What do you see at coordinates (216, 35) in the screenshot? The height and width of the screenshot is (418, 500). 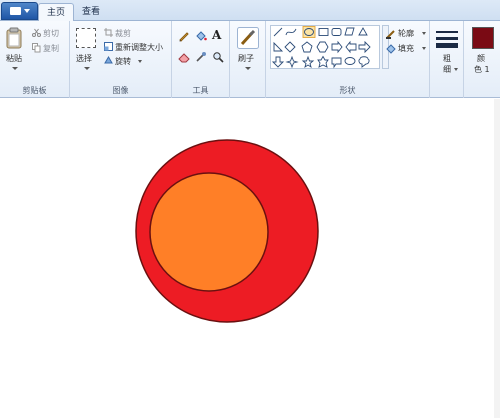 I see `text-tool-icon: A` at bounding box center [216, 35].